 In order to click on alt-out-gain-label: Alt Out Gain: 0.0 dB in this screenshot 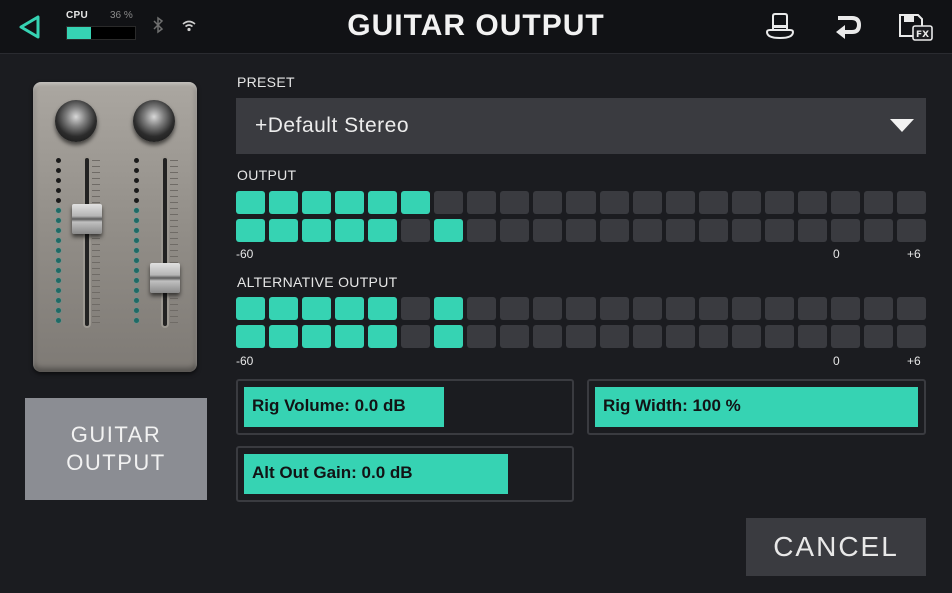, I will do `click(332, 472)`.